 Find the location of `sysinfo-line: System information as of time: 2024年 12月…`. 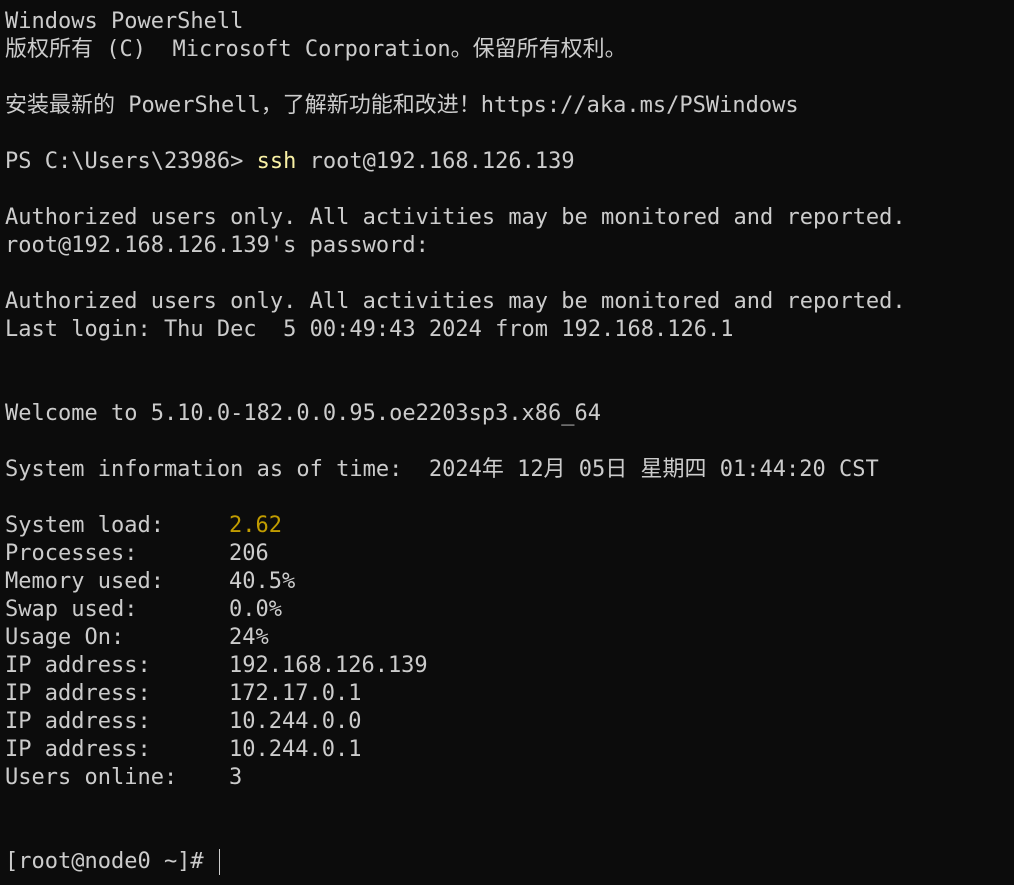

sysinfo-line: System information as of time: 2024年 12月… is located at coordinates (442, 469).